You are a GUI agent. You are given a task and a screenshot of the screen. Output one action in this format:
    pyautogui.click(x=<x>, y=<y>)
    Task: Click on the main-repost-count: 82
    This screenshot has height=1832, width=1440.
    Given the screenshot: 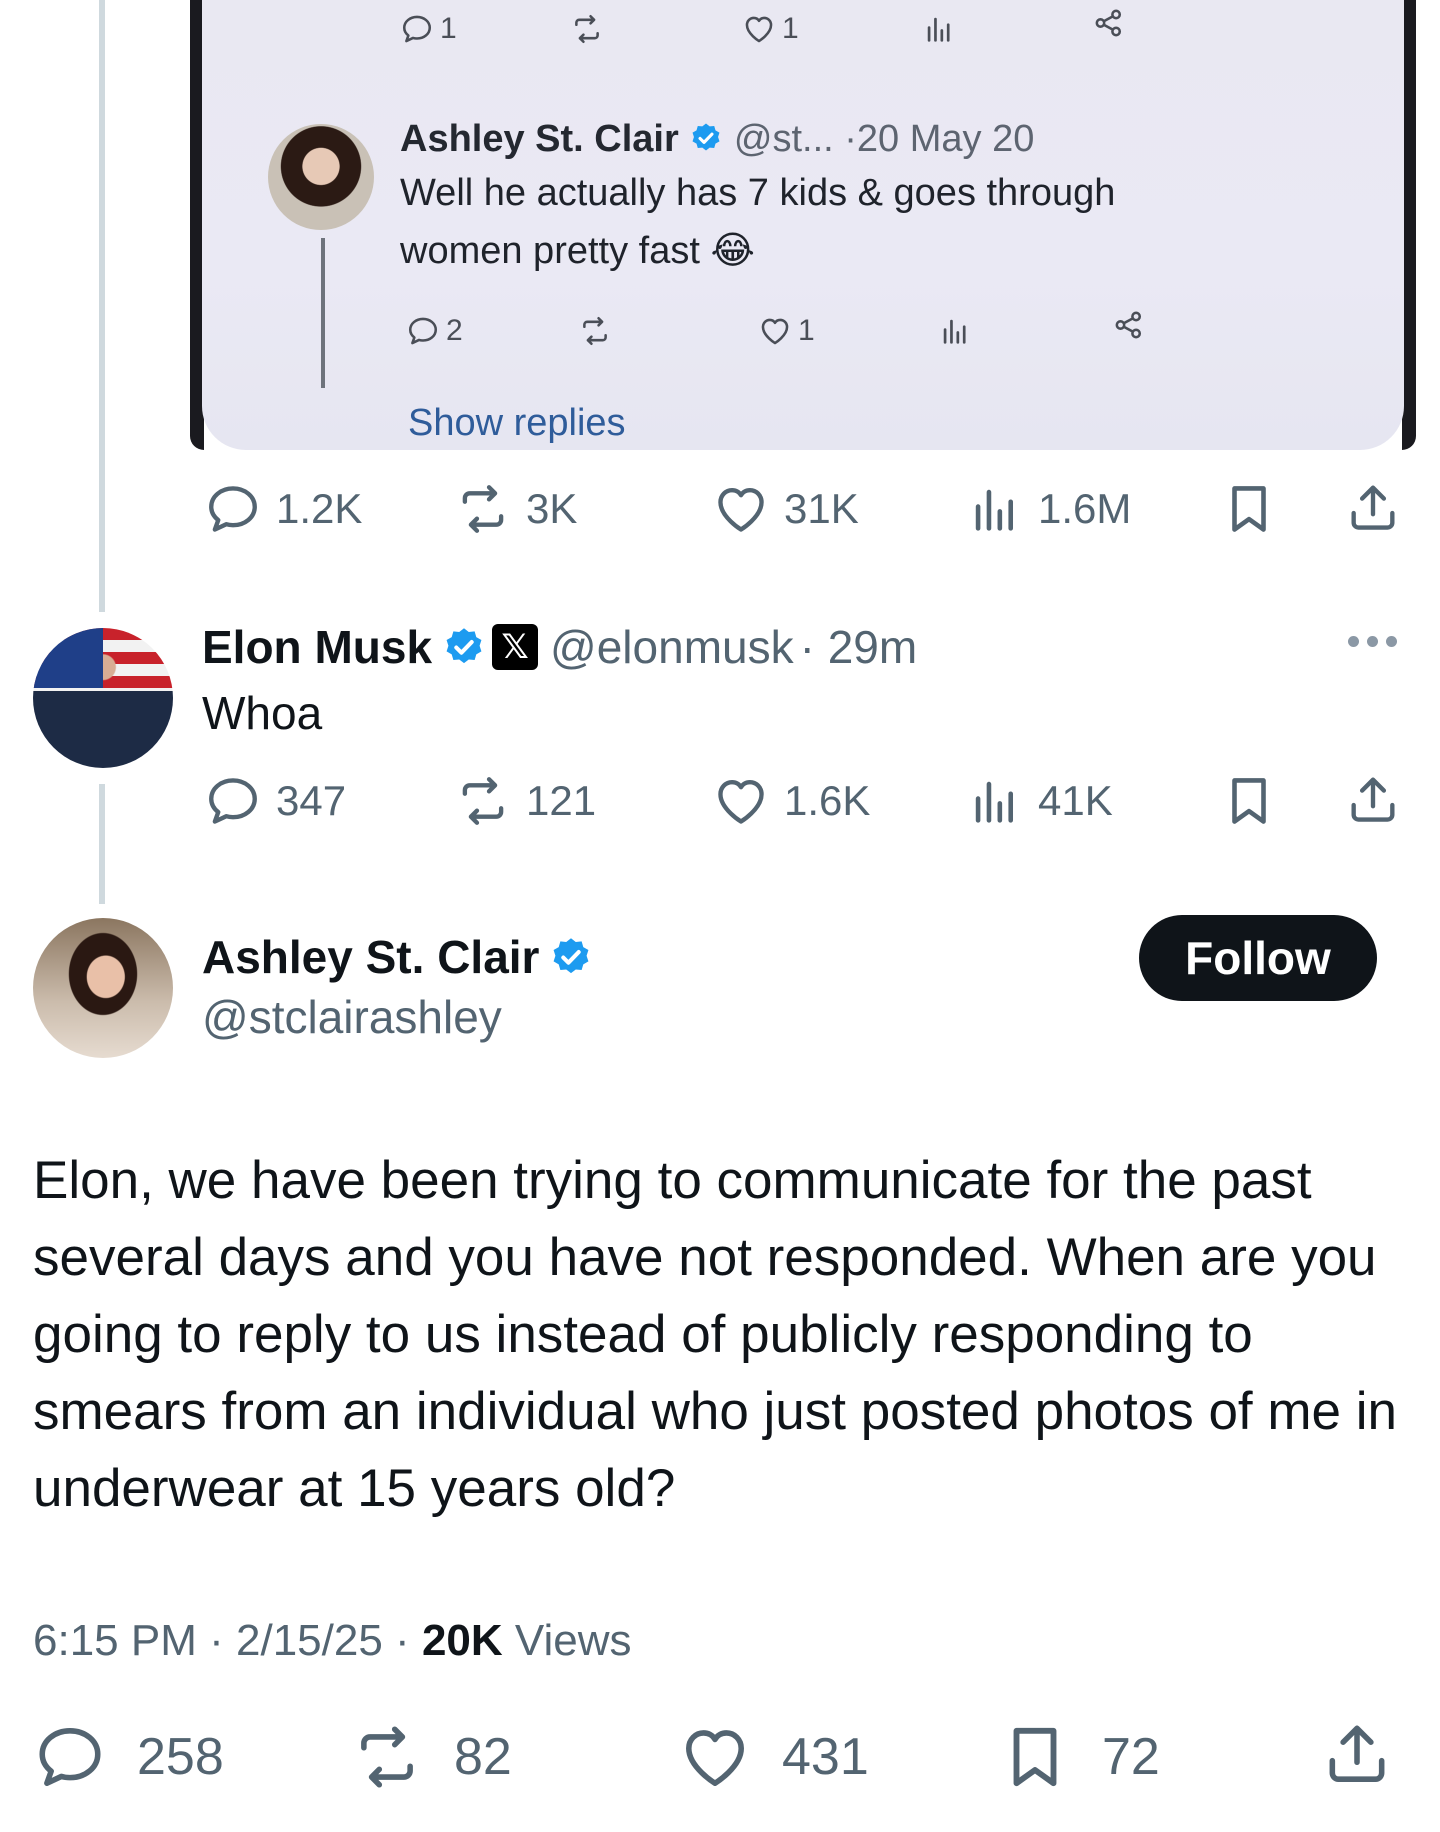 What is the action you would take?
    pyautogui.click(x=483, y=1757)
    